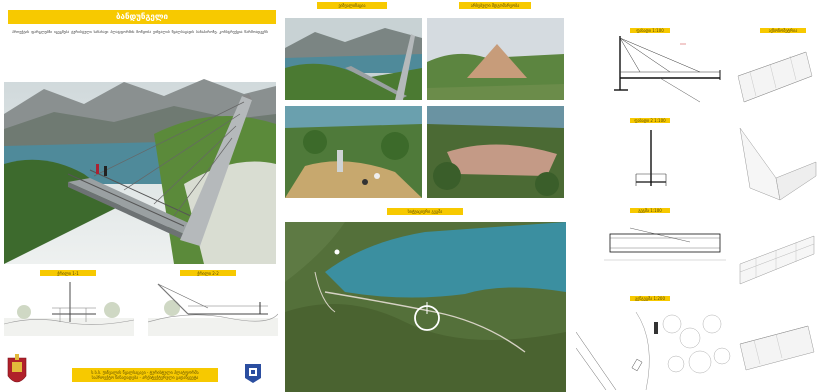 This screenshot has width=820, height=392. Describe the element at coordinates (650, 120) in the screenshot. I see `side-elevation-label: ფასადი 2 1:100` at that location.